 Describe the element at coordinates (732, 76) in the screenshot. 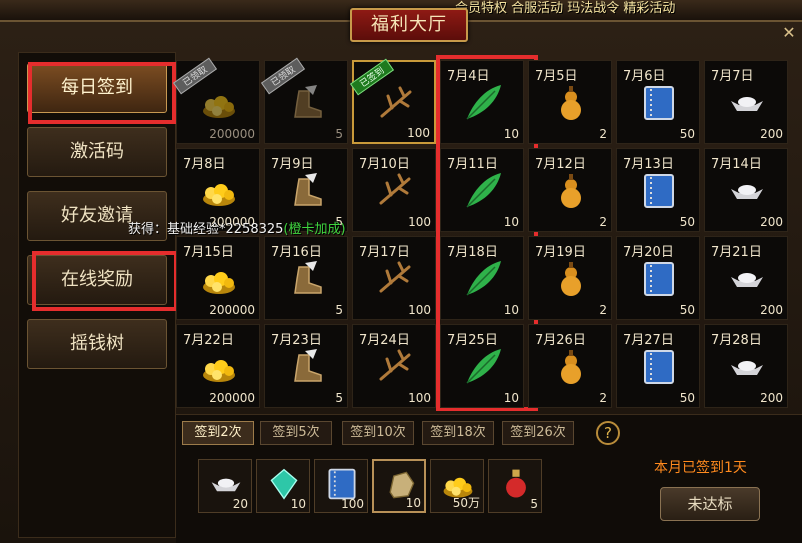

I see `day-date: 7月7日` at that location.